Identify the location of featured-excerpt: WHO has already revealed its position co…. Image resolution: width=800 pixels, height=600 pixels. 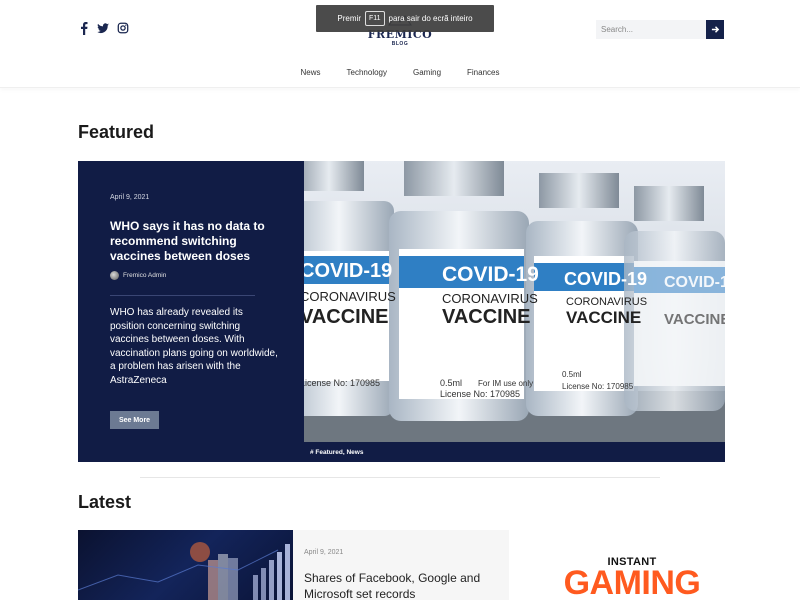
(194, 346).